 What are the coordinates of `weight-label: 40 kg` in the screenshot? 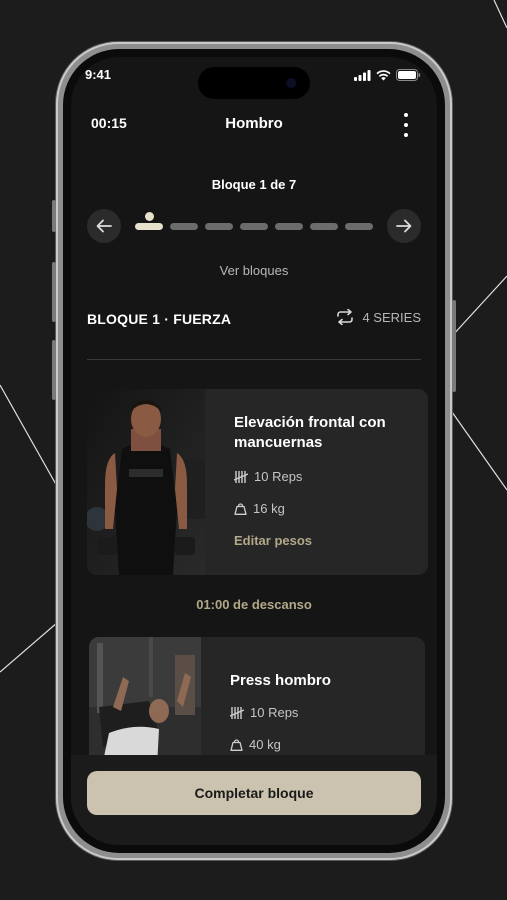 It's located at (265, 744).